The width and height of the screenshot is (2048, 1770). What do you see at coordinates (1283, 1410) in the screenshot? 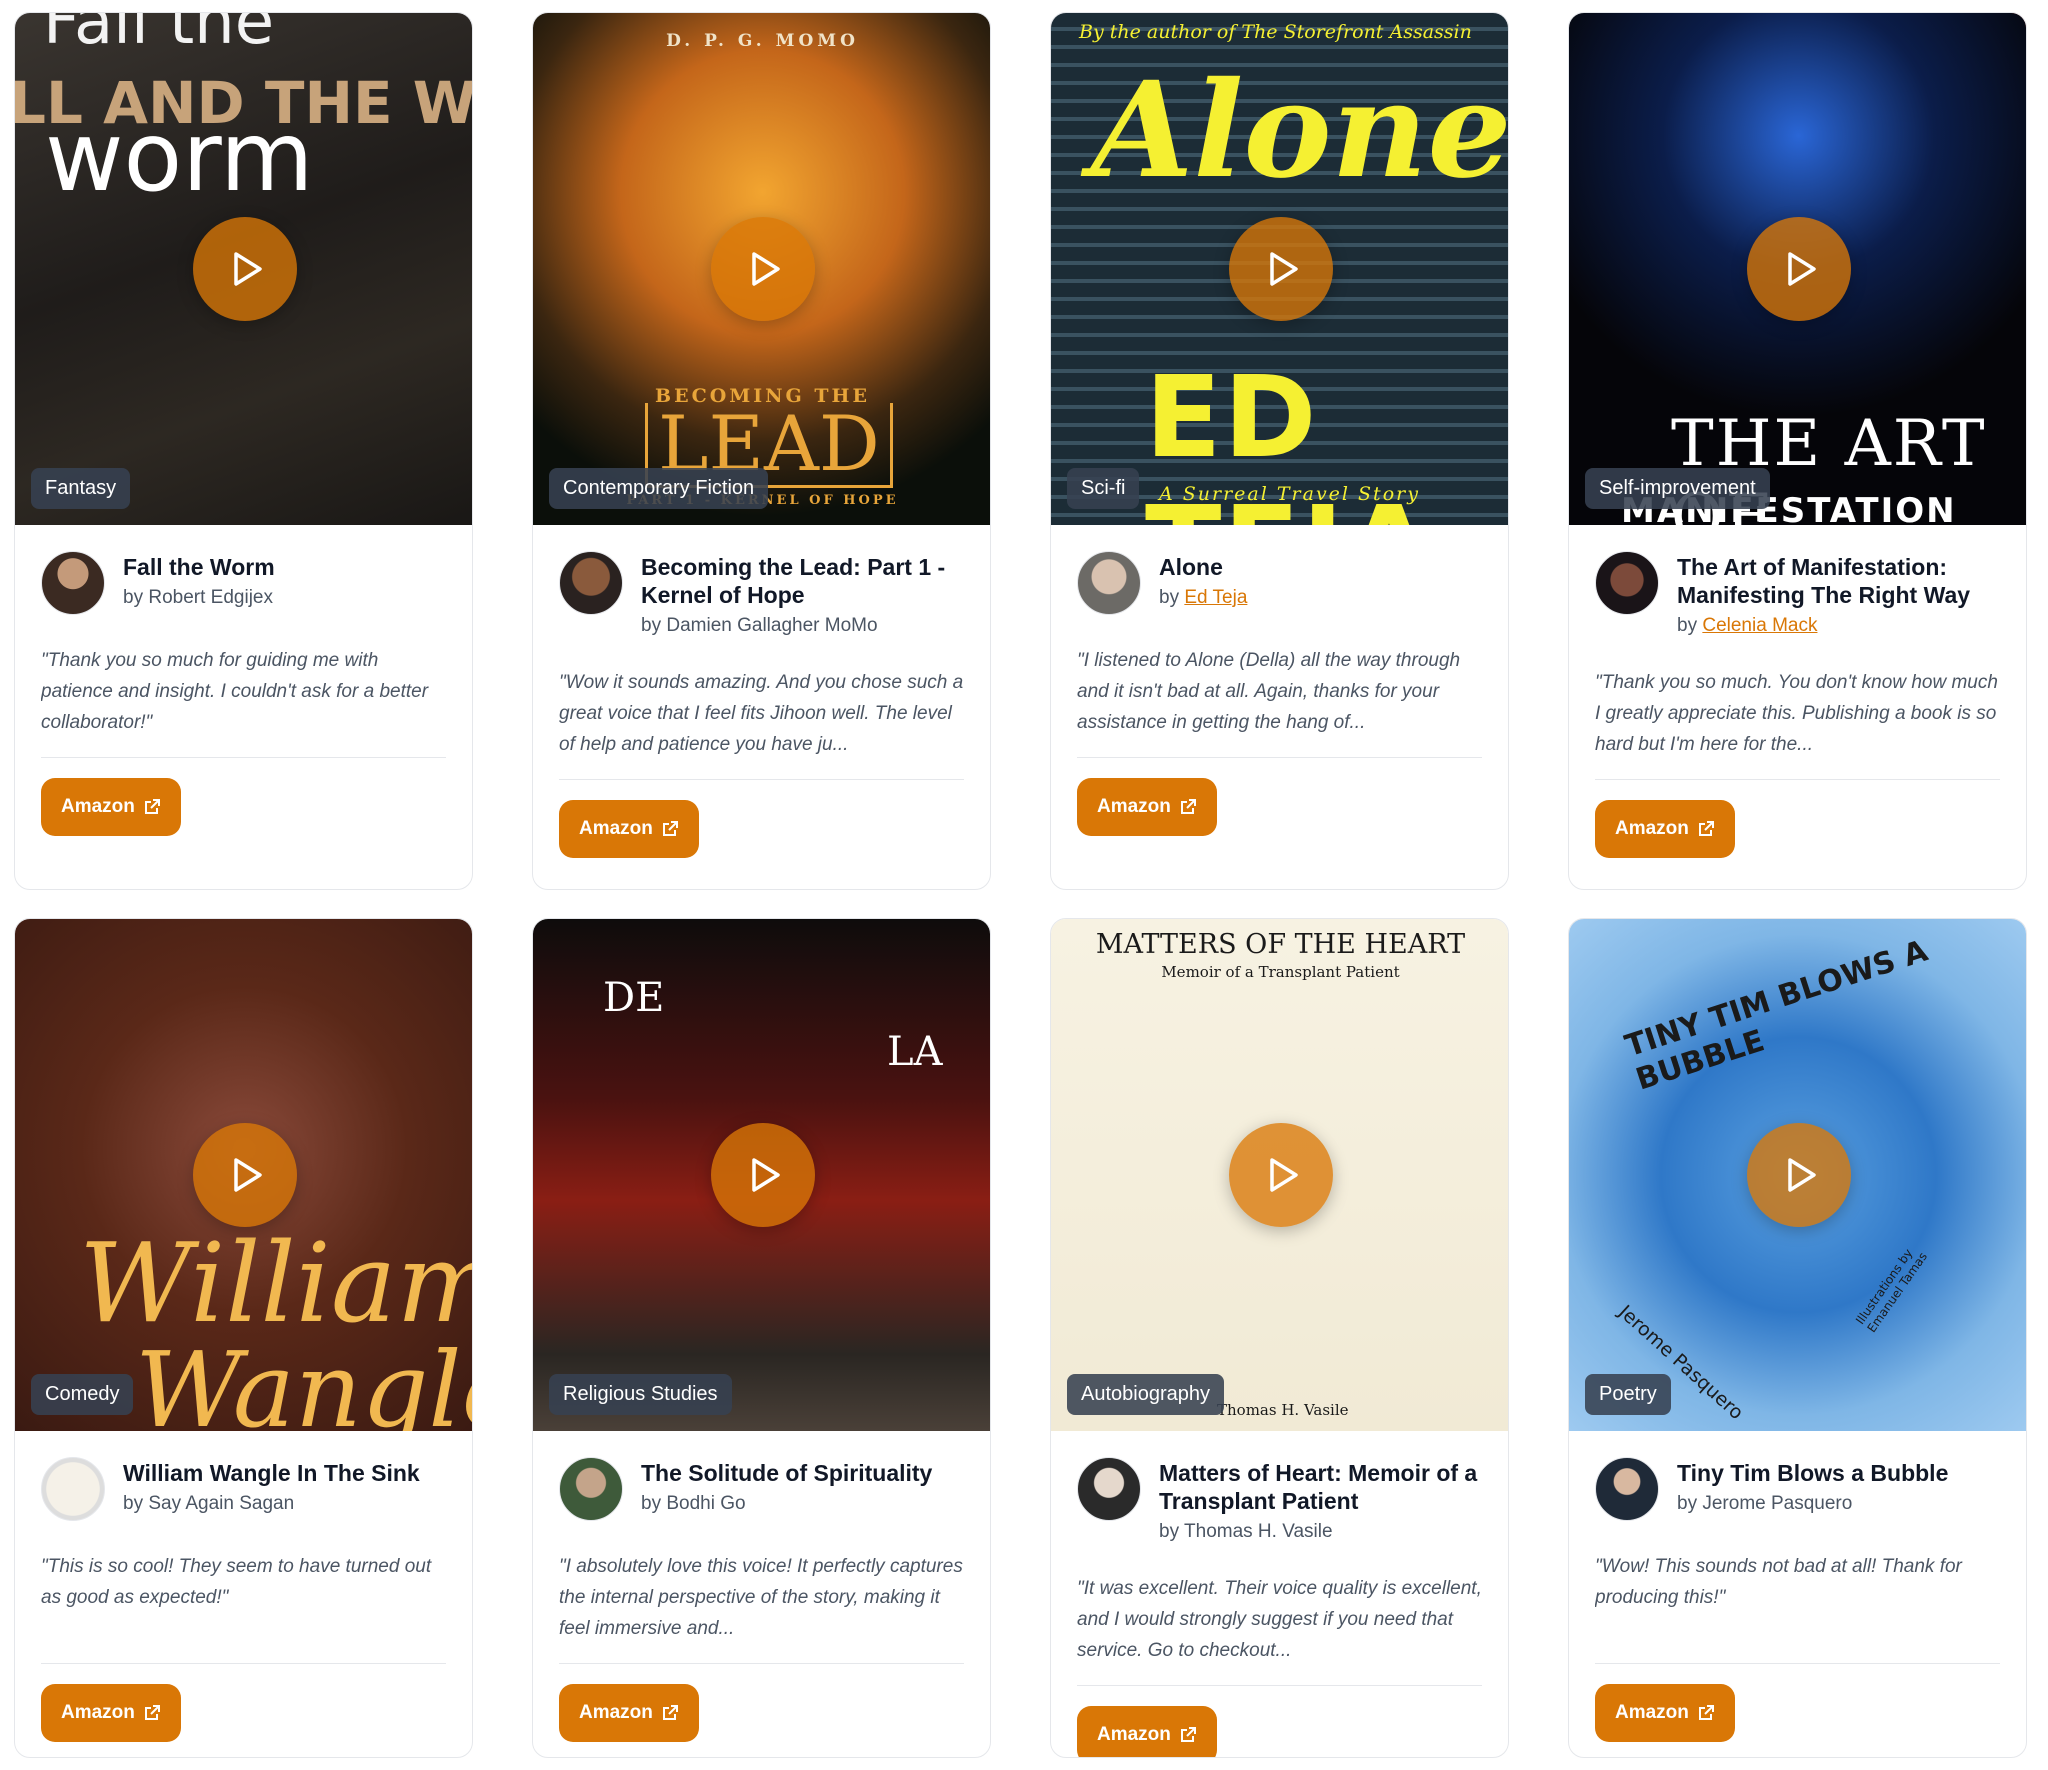
I see `cover-text: Thomas H. Vasile` at bounding box center [1283, 1410].